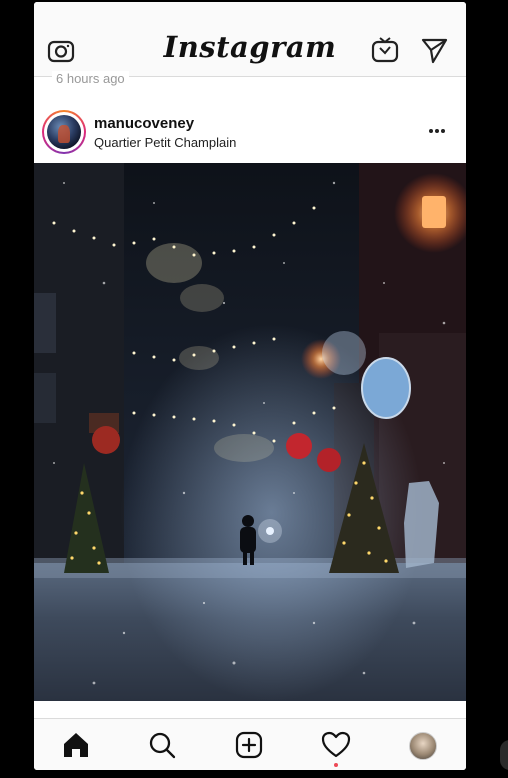 The height and width of the screenshot is (778, 508). I want to click on post-location: Quartier Petit Champlain, so click(165, 142).